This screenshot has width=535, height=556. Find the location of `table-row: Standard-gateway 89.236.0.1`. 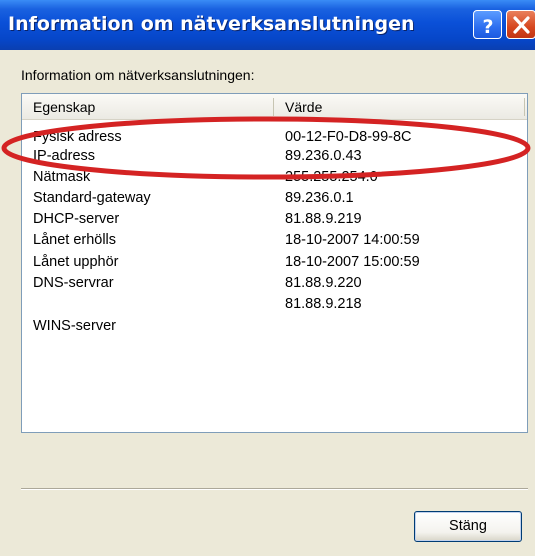

table-row: Standard-gateway 89.236.0.1 is located at coordinates (274, 199).